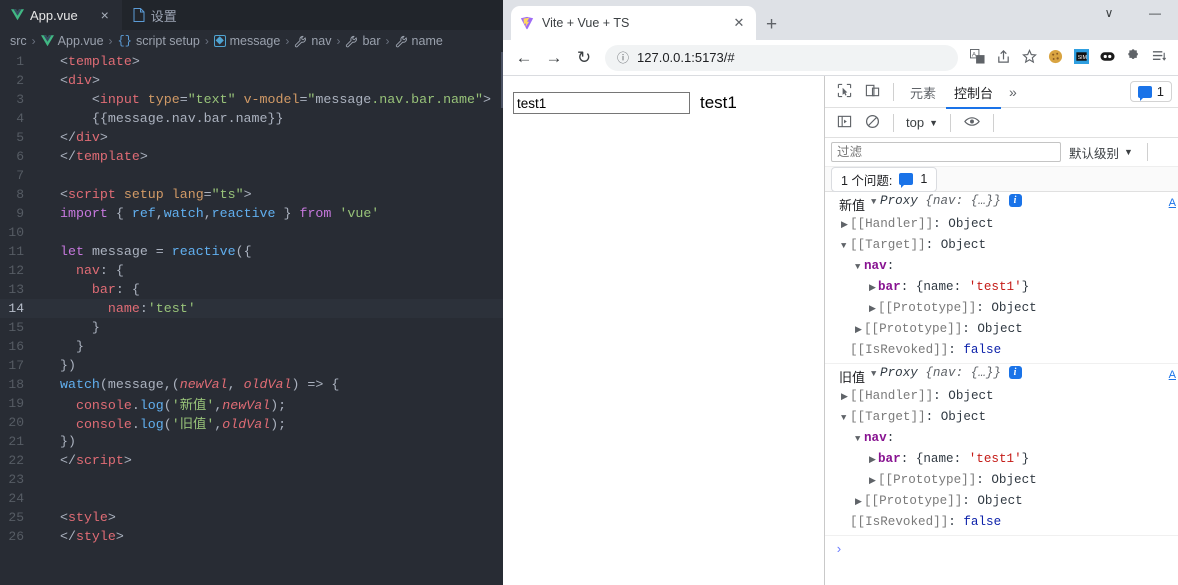  I want to click on breadcrumb-item-message: ◆ message, so click(246, 41).